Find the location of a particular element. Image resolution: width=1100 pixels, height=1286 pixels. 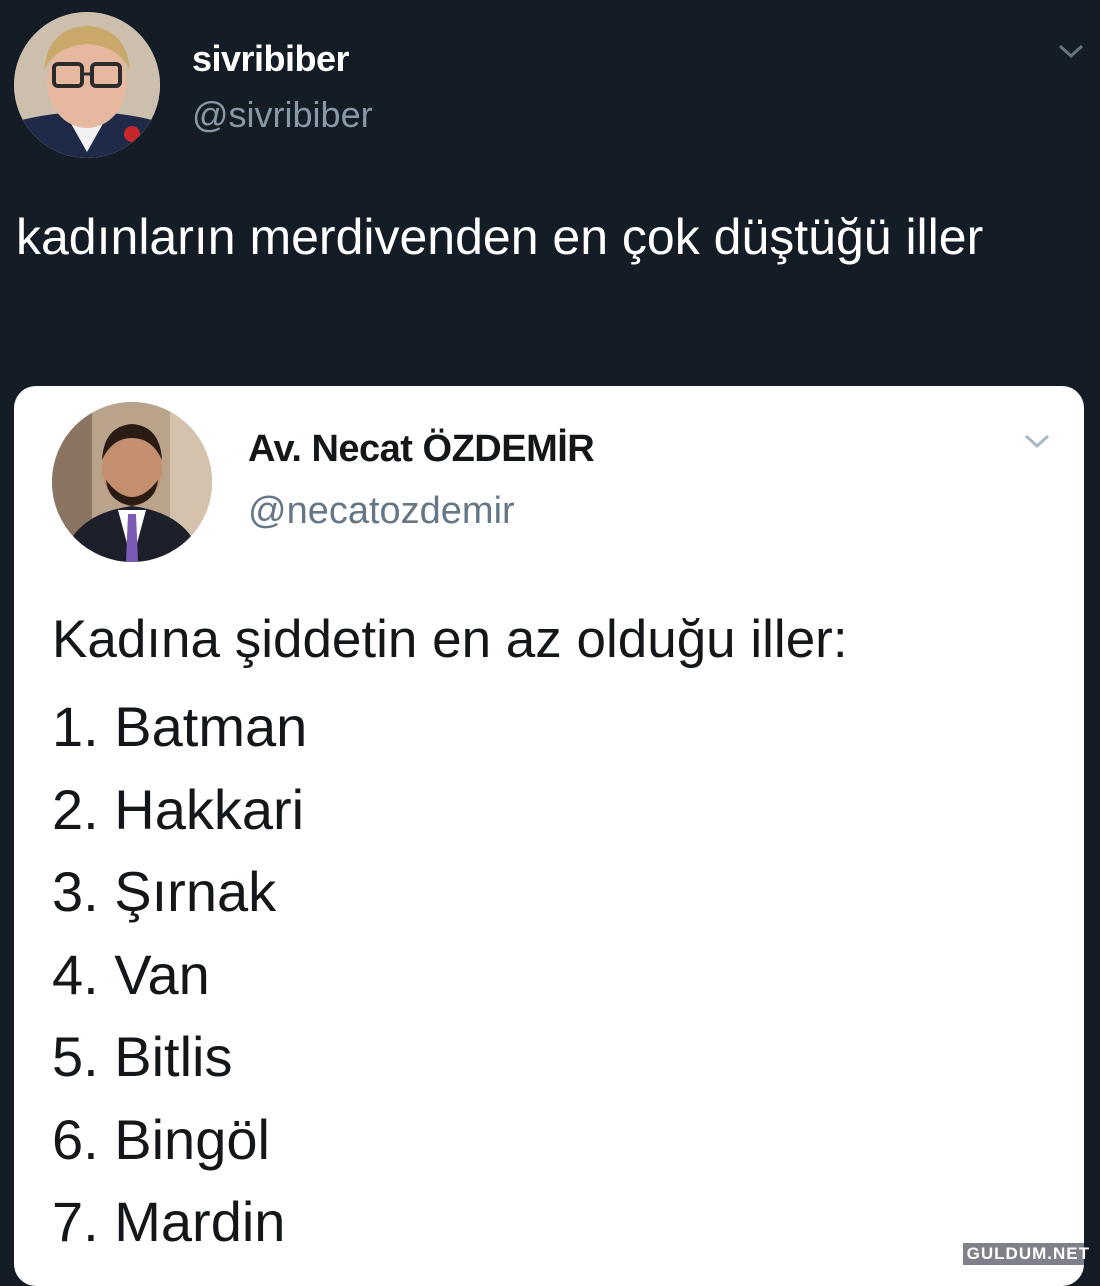

list-item: 4. Van is located at coordinates (131, 974).